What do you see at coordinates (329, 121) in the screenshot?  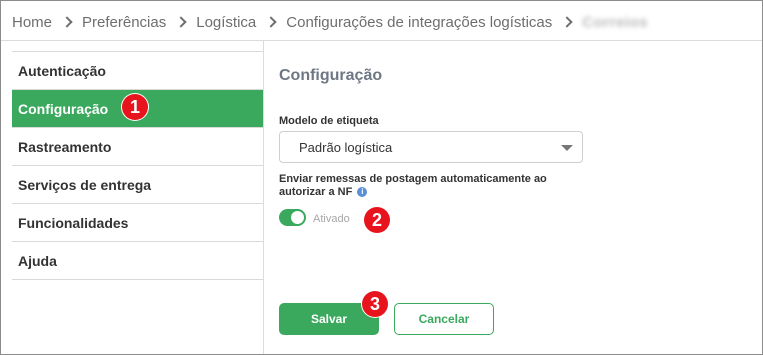 I see `label-modelo-etiqueta: Modelo de etiqueta` at bounding box center [329, 121].